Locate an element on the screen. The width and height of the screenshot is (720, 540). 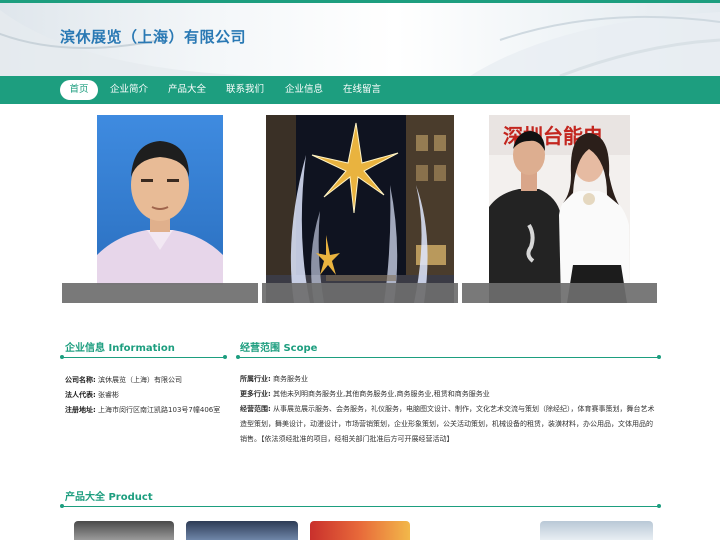
info-label: 公司名称: is located at coordinates (80, 380).